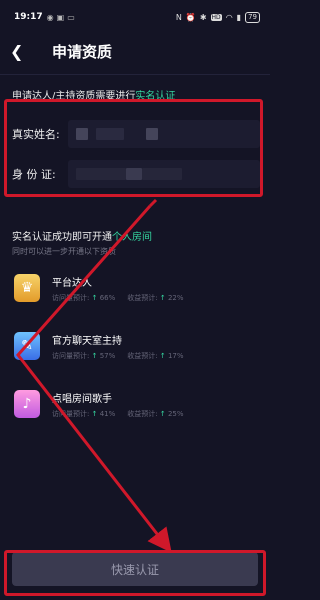 The width and height of the screenshot is (320, 600). Describe the element at coordinates (62, 237) in the screenshot. I see `benefits-title-main: 实名认证成功即可开通` at that location.